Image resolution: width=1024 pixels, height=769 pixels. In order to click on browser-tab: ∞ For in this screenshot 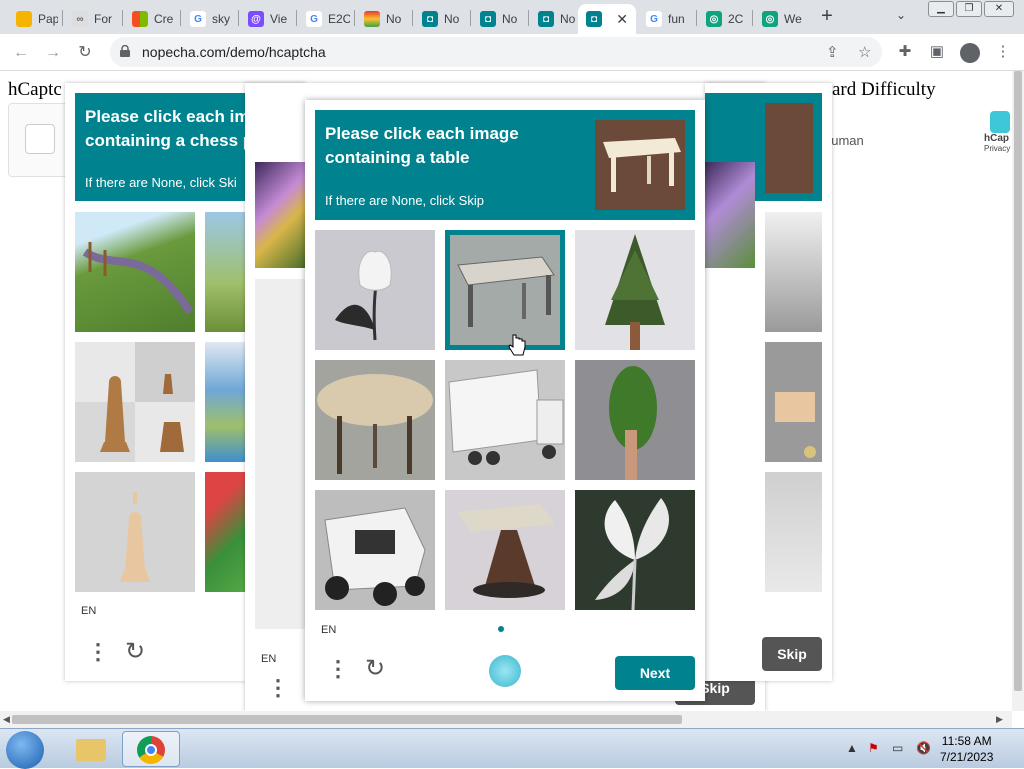, I will do `click(91, 19)`.